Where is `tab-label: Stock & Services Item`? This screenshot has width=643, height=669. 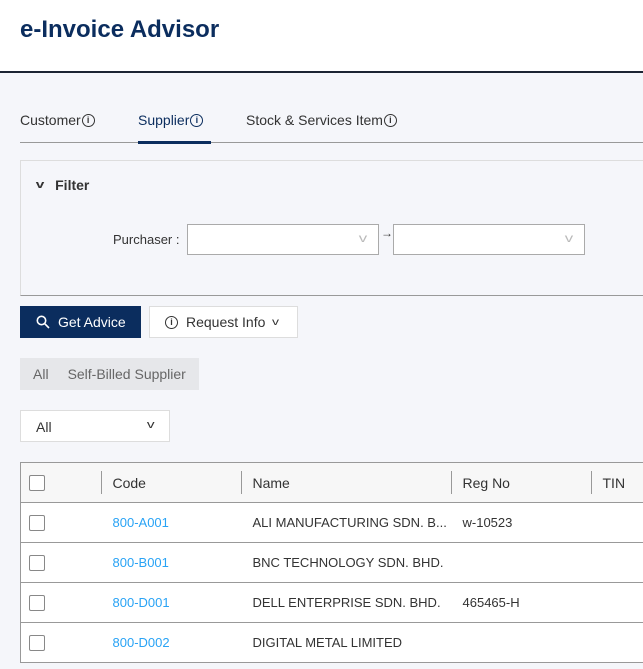
tab-label: Stock & Services Item is located at coordinates (314, 120).